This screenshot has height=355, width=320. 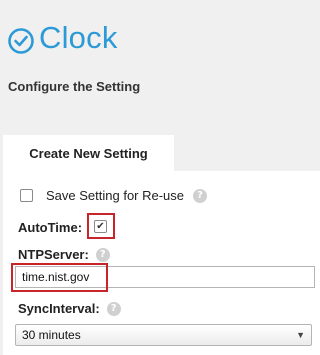 I want to click on page-subtitle: Configure the Setting, so click(x=74, y=86).